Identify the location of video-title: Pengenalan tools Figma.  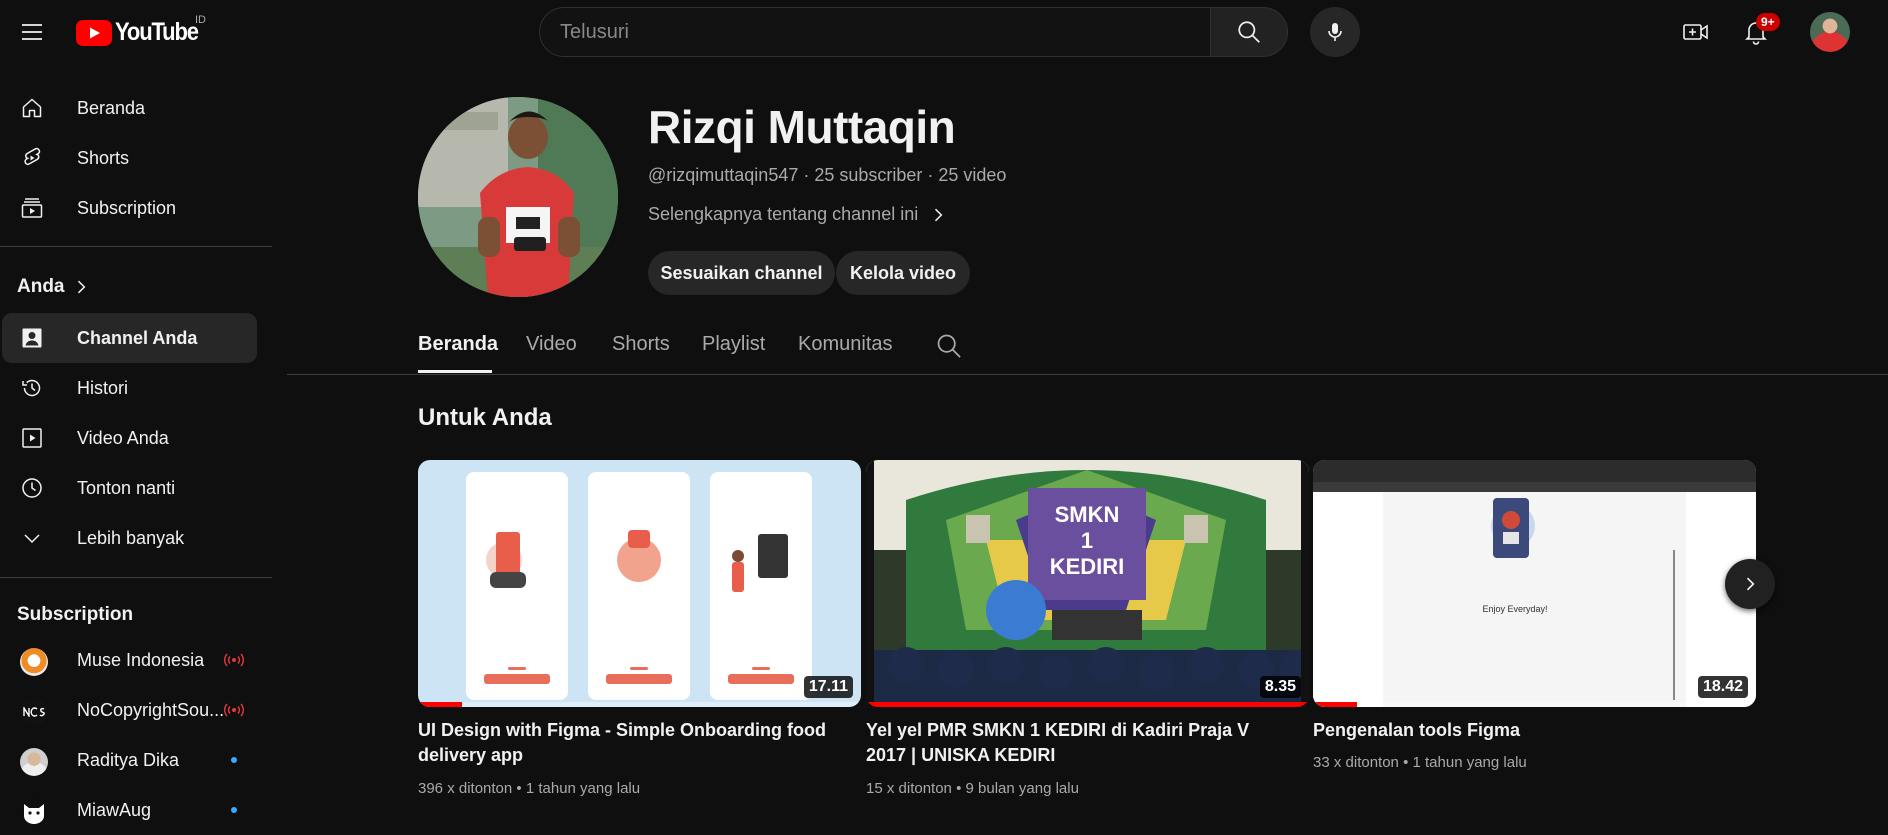
(1523, 730).